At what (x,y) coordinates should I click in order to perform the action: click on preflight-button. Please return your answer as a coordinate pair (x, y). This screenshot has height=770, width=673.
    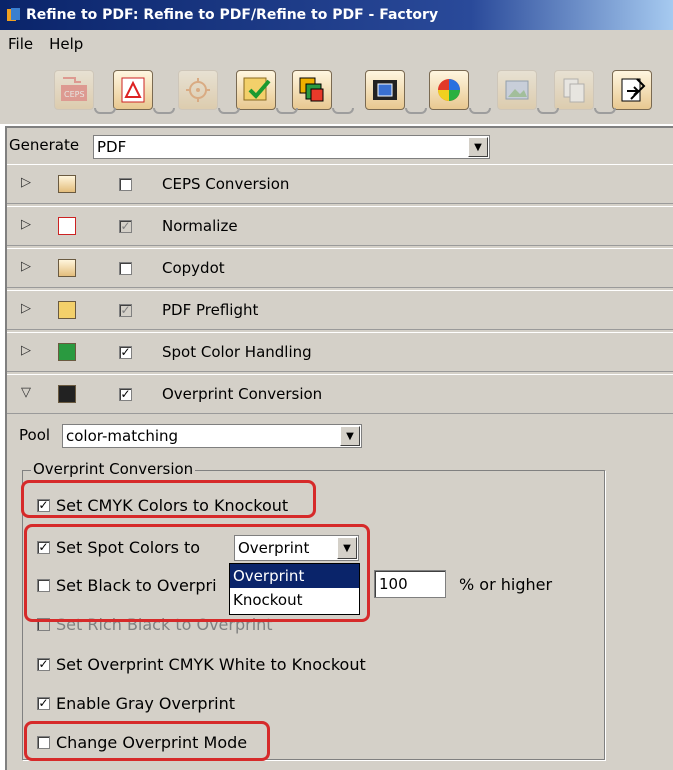
    Looking at the image, I should click on (256, 90).